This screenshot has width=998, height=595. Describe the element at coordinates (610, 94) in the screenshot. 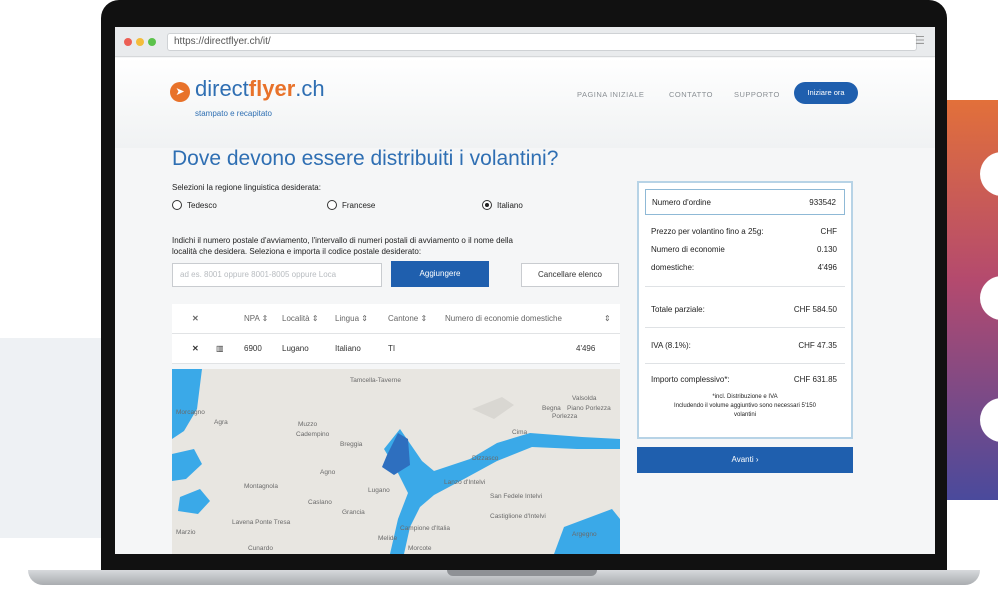

I see `nav-home-link: PAGINA INIZIALE` at that location.